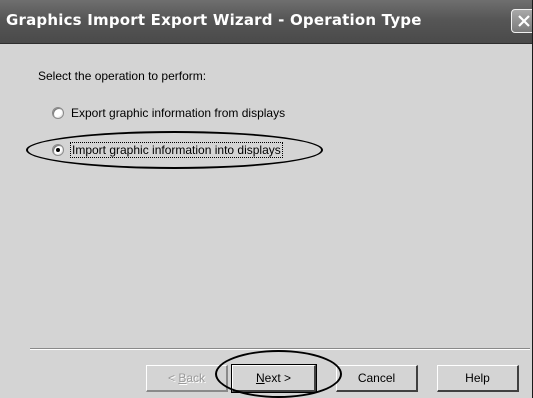 This screenshot has height=398, width=533. I want to click on next-accel: N, so click(260, 378).